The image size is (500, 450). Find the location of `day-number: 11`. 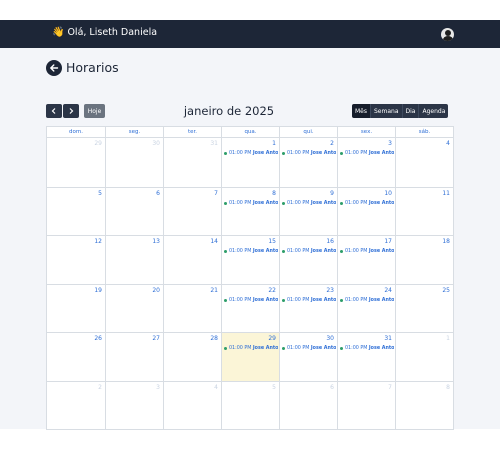

day-number: 11 is located at coordinates (446, 193).